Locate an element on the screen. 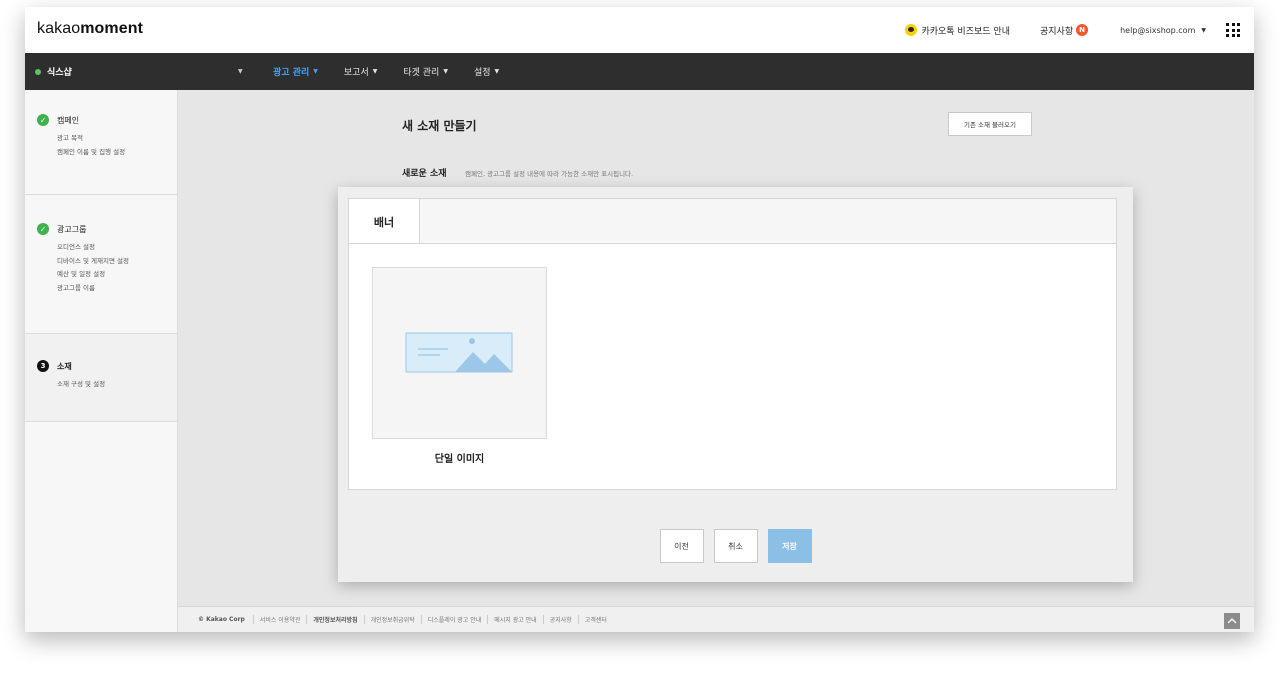  main-nav: 식스샵 ▼ 광고 관리 ▼ 보고서 ▼ 타겟 관리 ▼ 설정 ▼ is located at coordinates (639, 71).